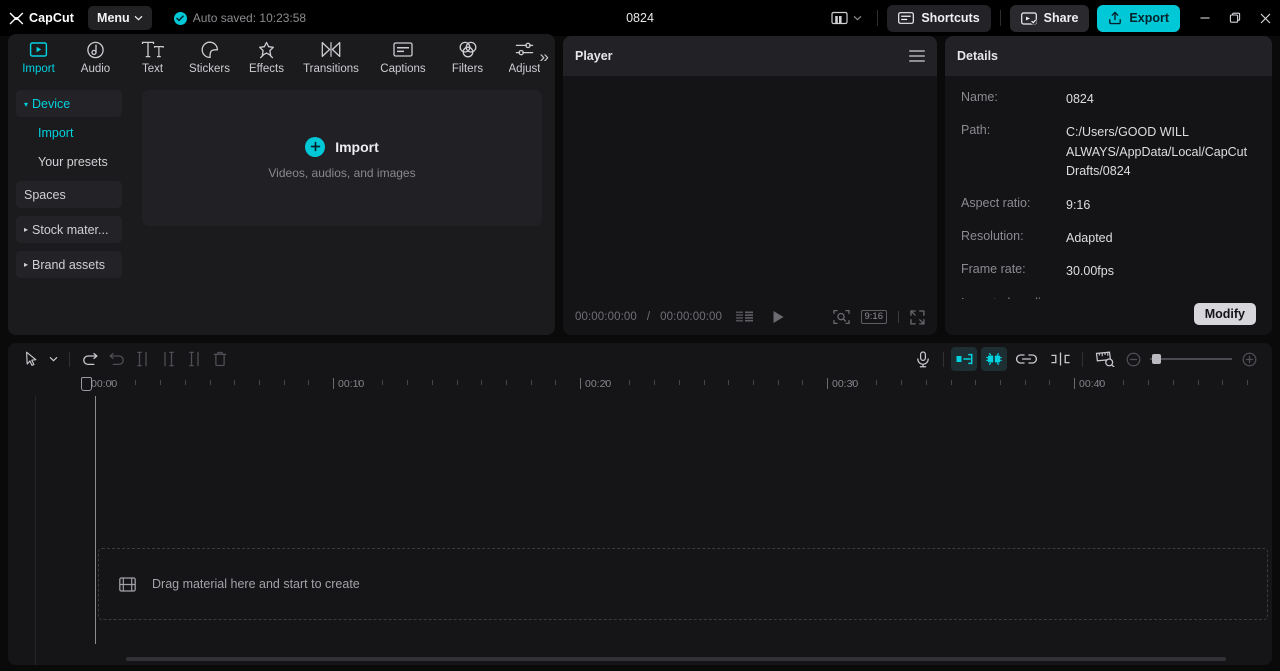 The width and height of the screenshot is (1280, 671). Describe the element at coordinates (679, 385) in the screenshot. I see `timeline-ruler: 00:00 00:10 00:20 00:30 00:40` at that location.